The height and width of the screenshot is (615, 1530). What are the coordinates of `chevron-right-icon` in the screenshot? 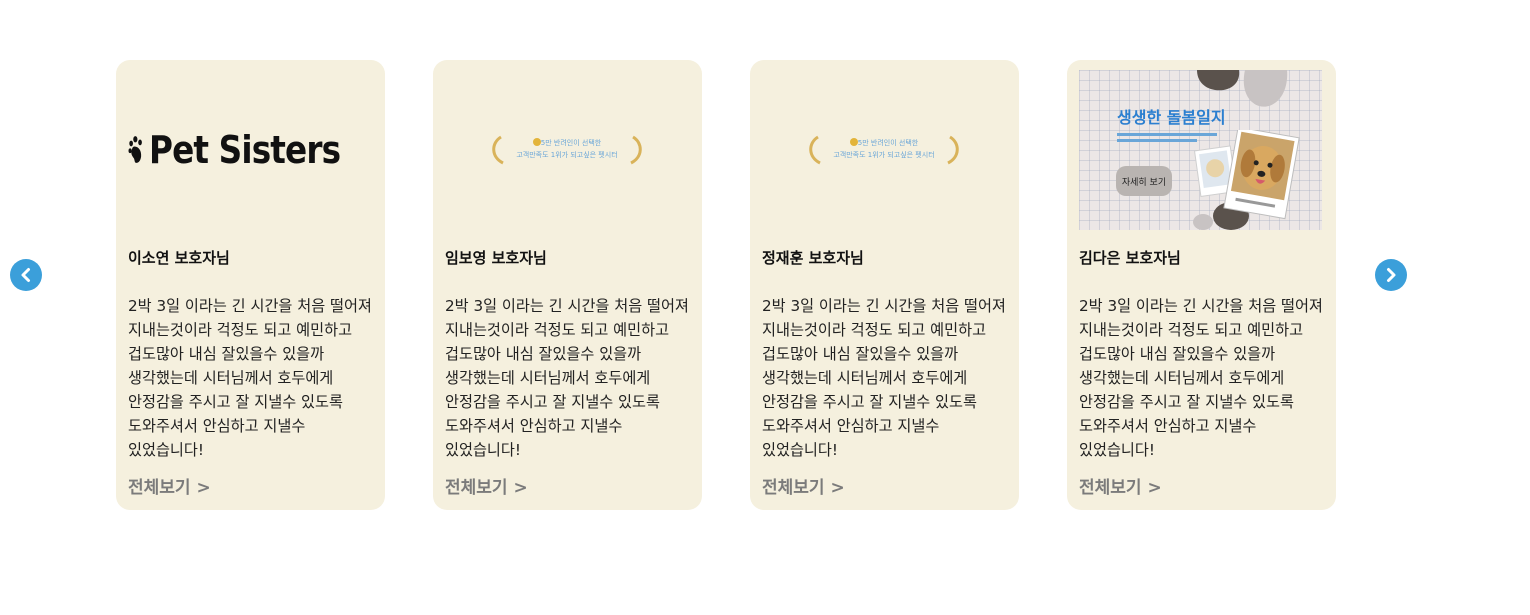 It's located at (1391, 275).